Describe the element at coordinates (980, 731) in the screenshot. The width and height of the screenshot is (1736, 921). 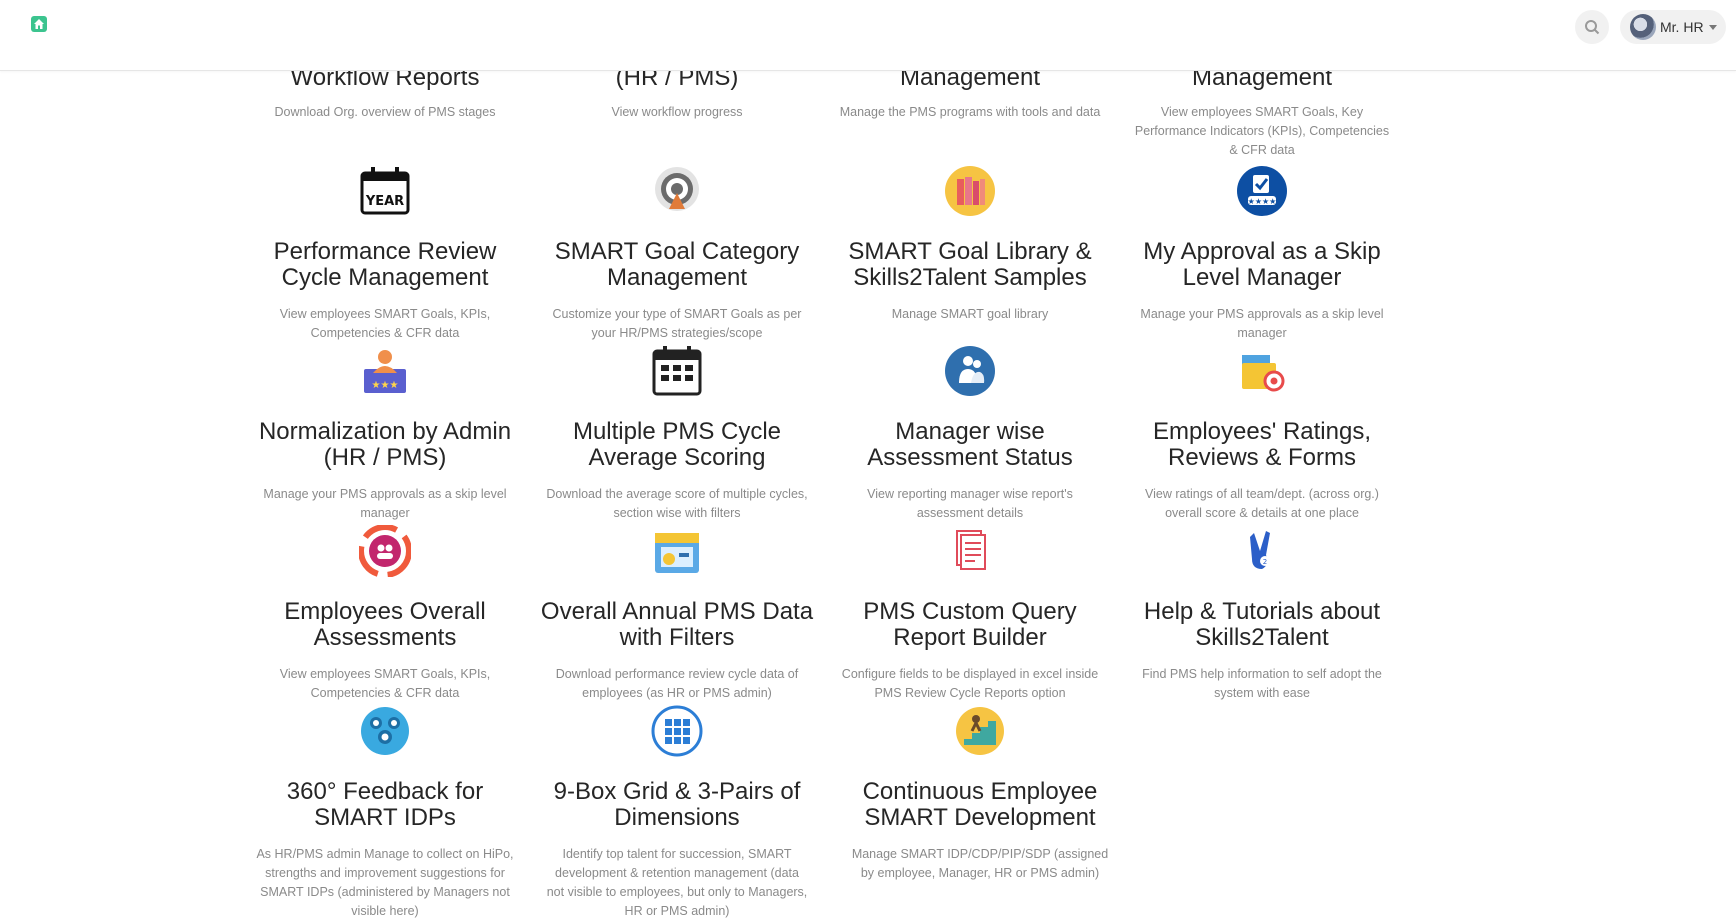
I see `stairs-growth-icon` at that location.